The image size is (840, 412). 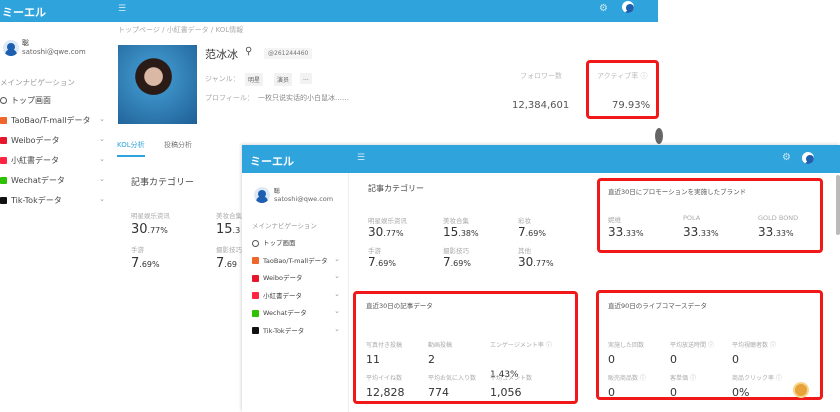 I want to click on genre-label: ジャンル：, so click(x=222, y=79).